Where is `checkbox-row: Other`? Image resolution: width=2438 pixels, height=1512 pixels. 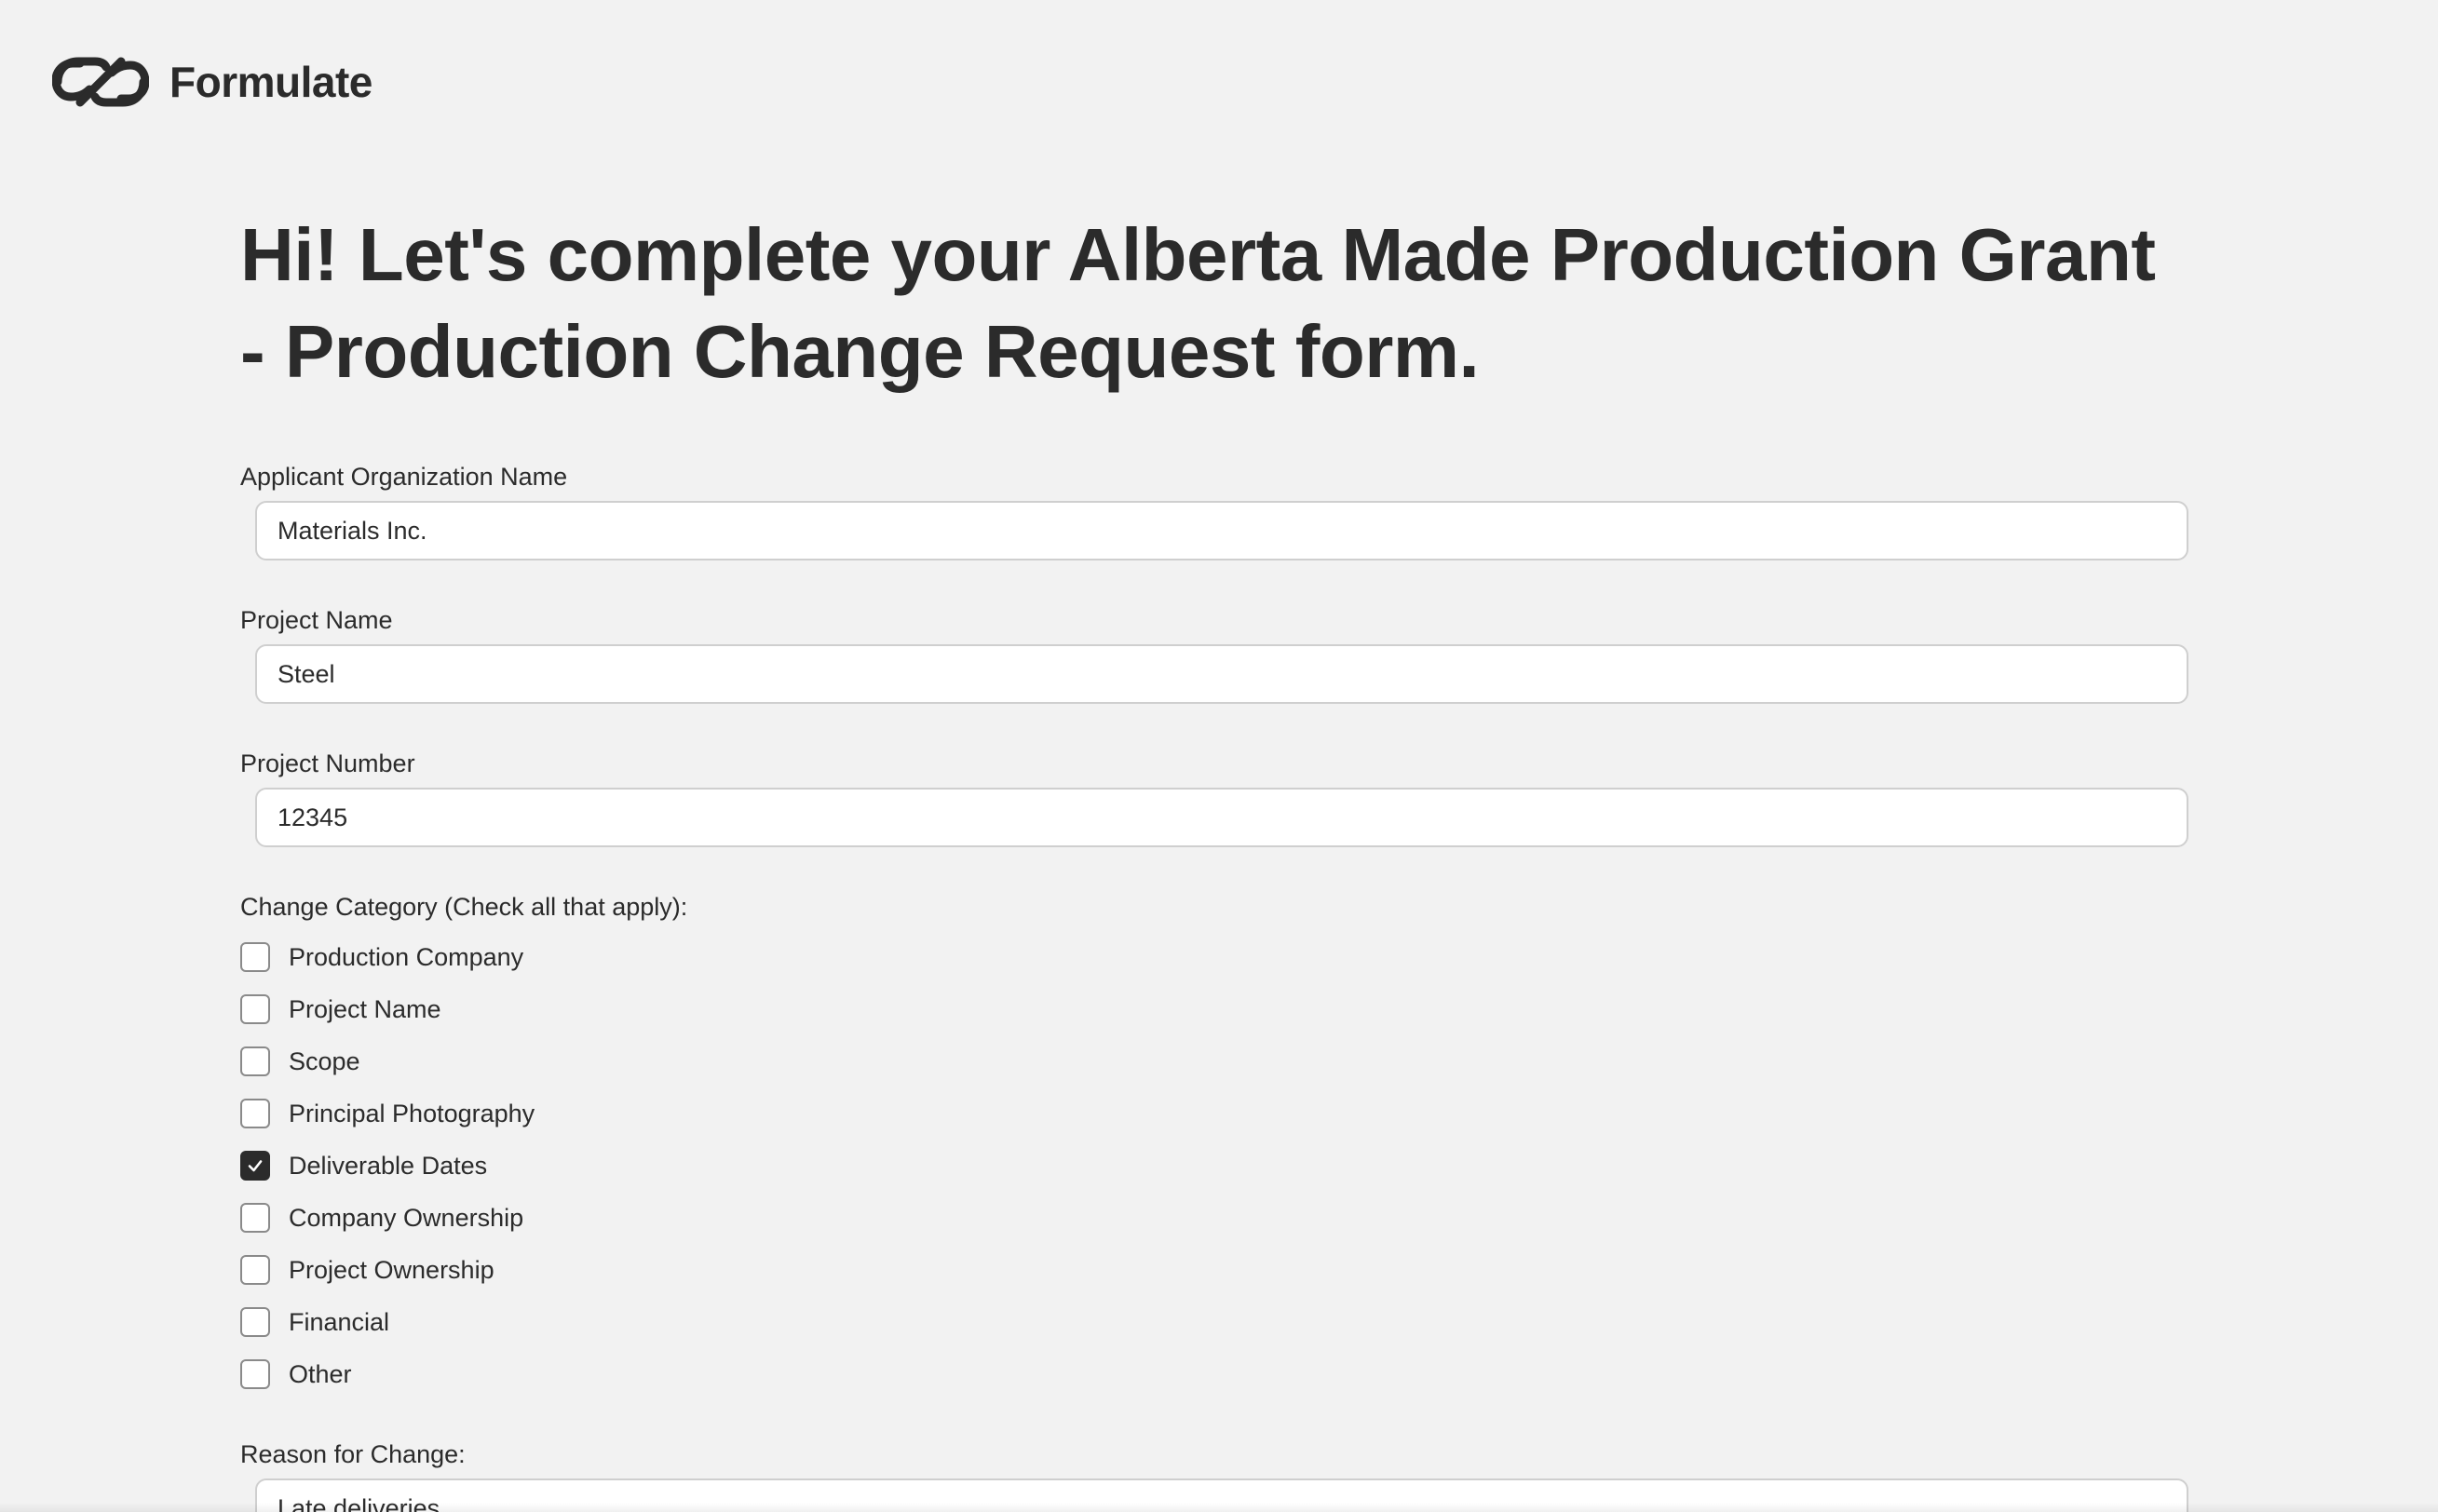
checkbox-row: Other is located at coordinates (1214, 1374).